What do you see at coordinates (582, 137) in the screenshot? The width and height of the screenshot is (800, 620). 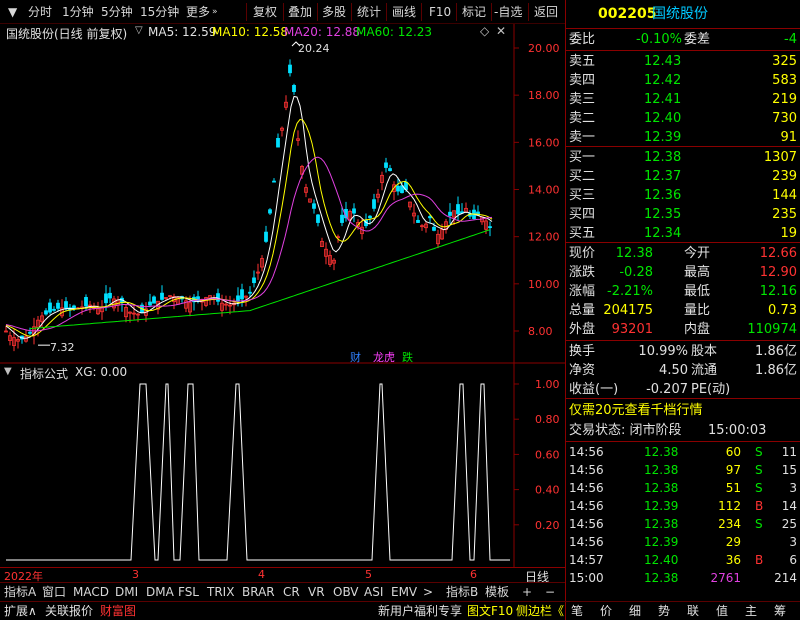 I see `ask-label: 卖一` at bounding box center [582, 137].